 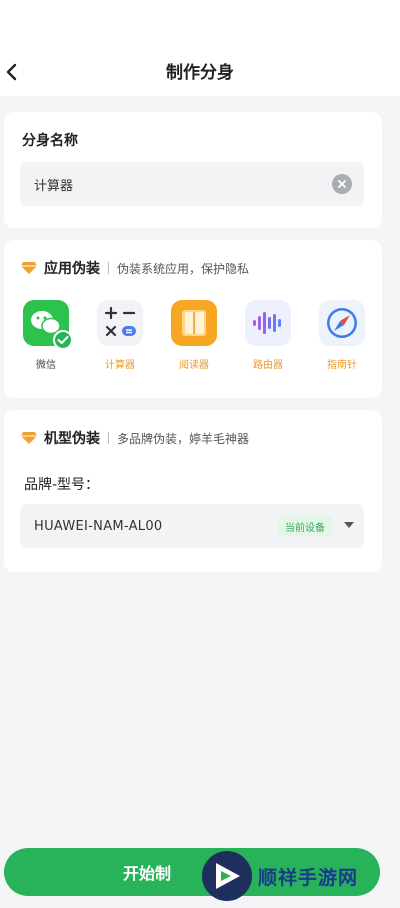 I want to click on app-disguise-header: 应用伪装 伪装系统应用，保护隐私, so click(x=134, y=268).